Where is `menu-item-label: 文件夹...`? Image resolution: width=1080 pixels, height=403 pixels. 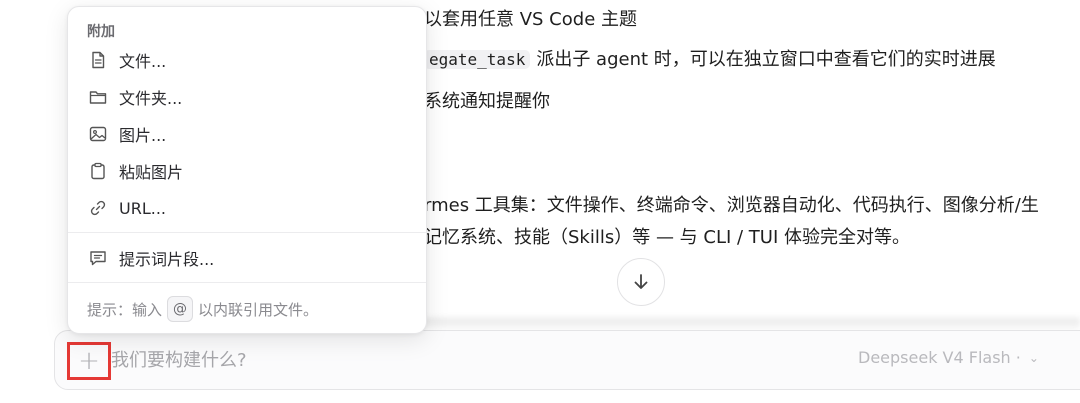
menu-item-label: 文件夹... is located at coordinates (151, 98).